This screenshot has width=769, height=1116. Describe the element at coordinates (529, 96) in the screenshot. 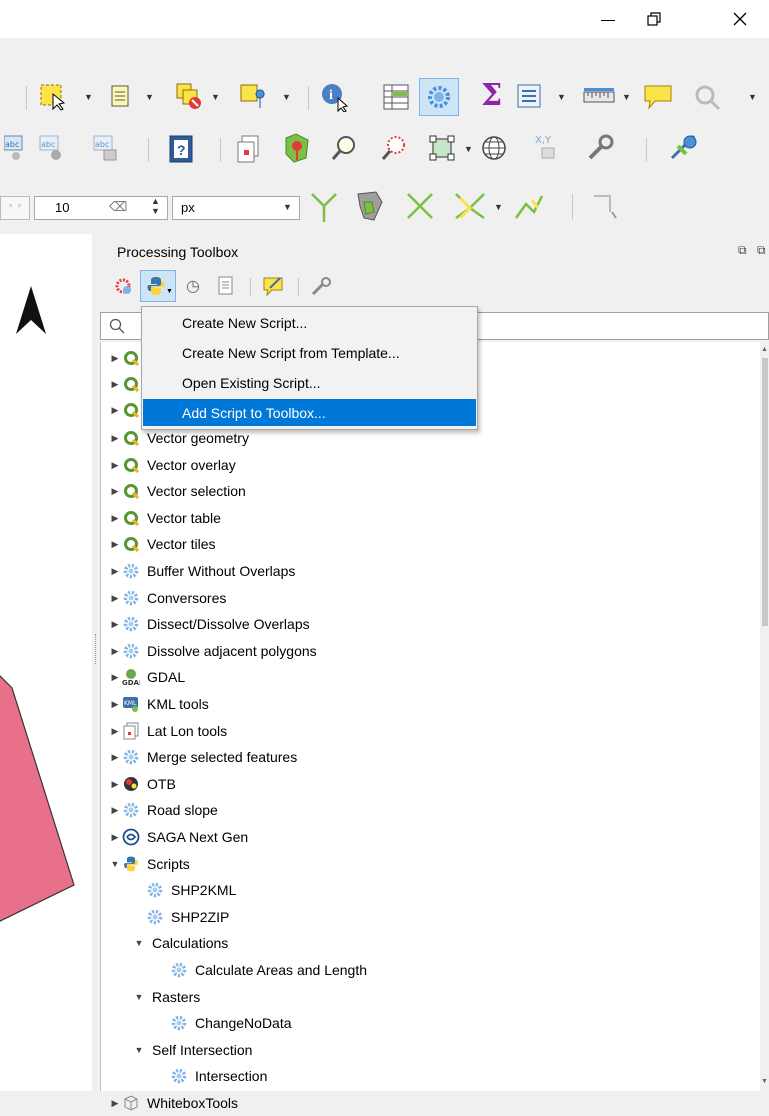

I see `field-calculator-icon` at that location.